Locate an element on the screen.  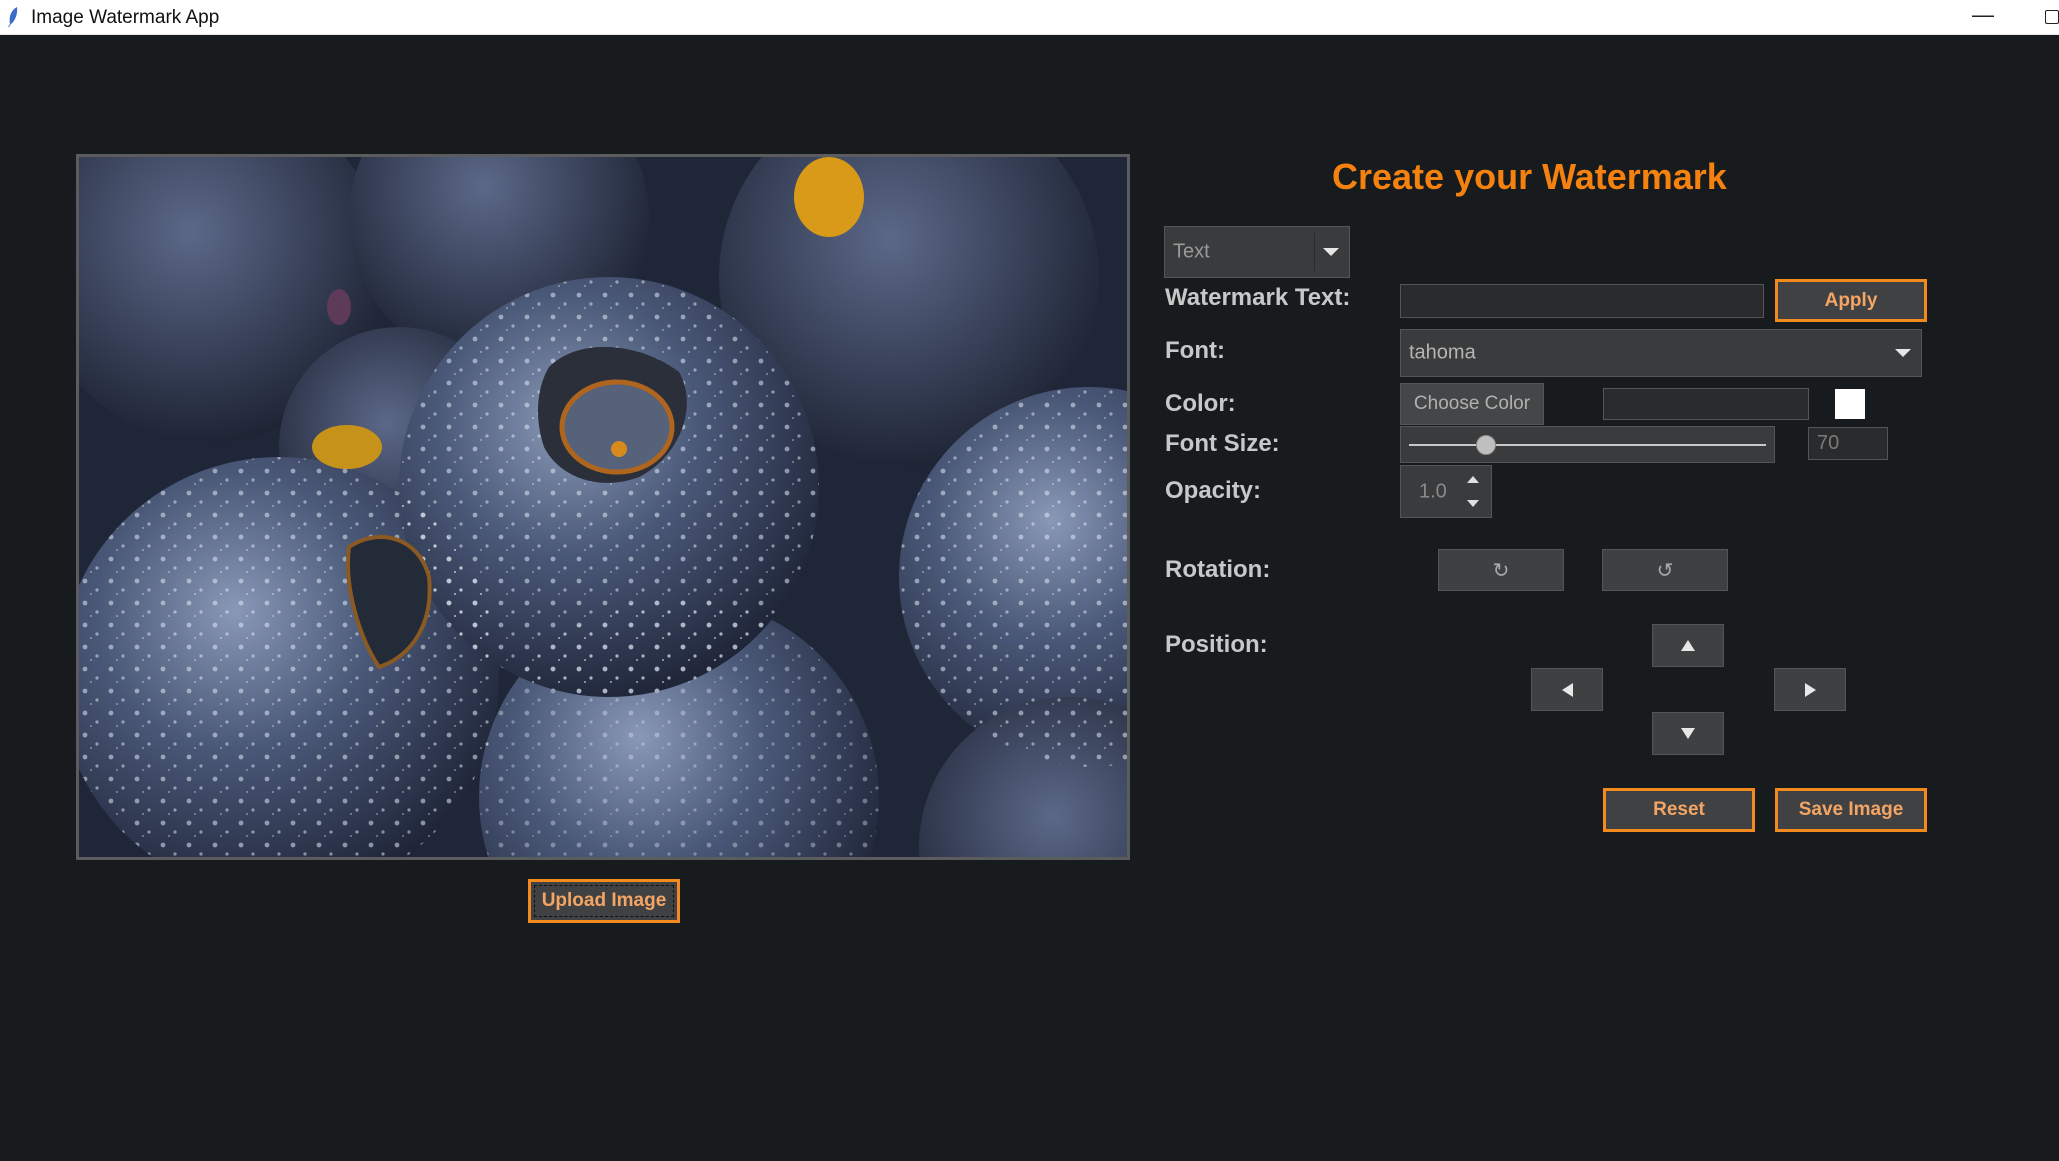
arrow-right-icon is located at coordinates (1810, 689).